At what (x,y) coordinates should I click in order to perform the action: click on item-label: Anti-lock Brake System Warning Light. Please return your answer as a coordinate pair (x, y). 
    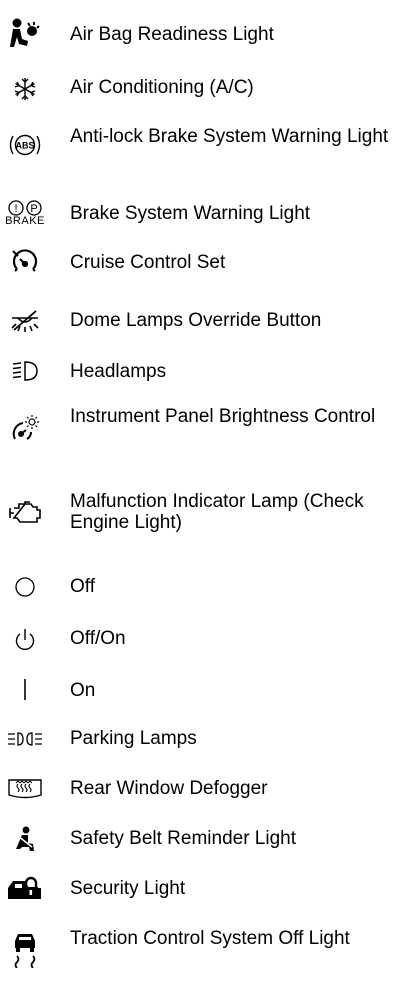
    Looking at the image, I should click on (229, 136).